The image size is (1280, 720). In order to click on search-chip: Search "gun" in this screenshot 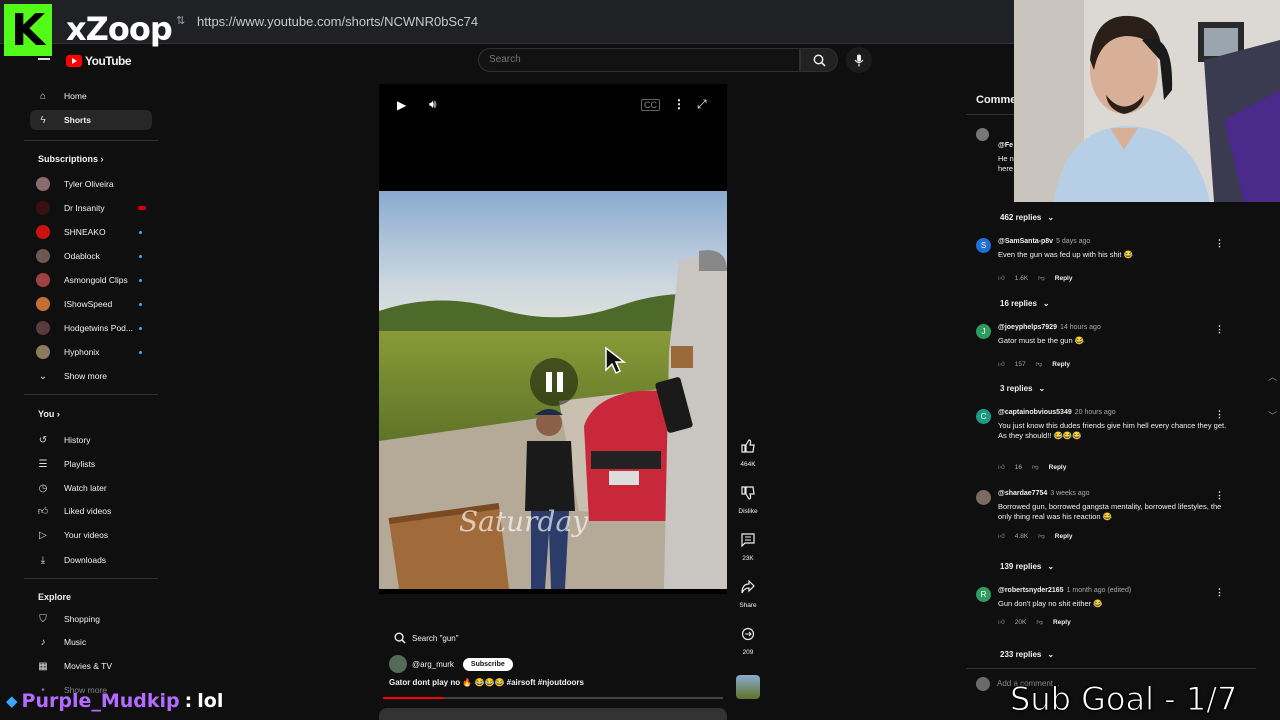, I will do `click(426, 638)`.